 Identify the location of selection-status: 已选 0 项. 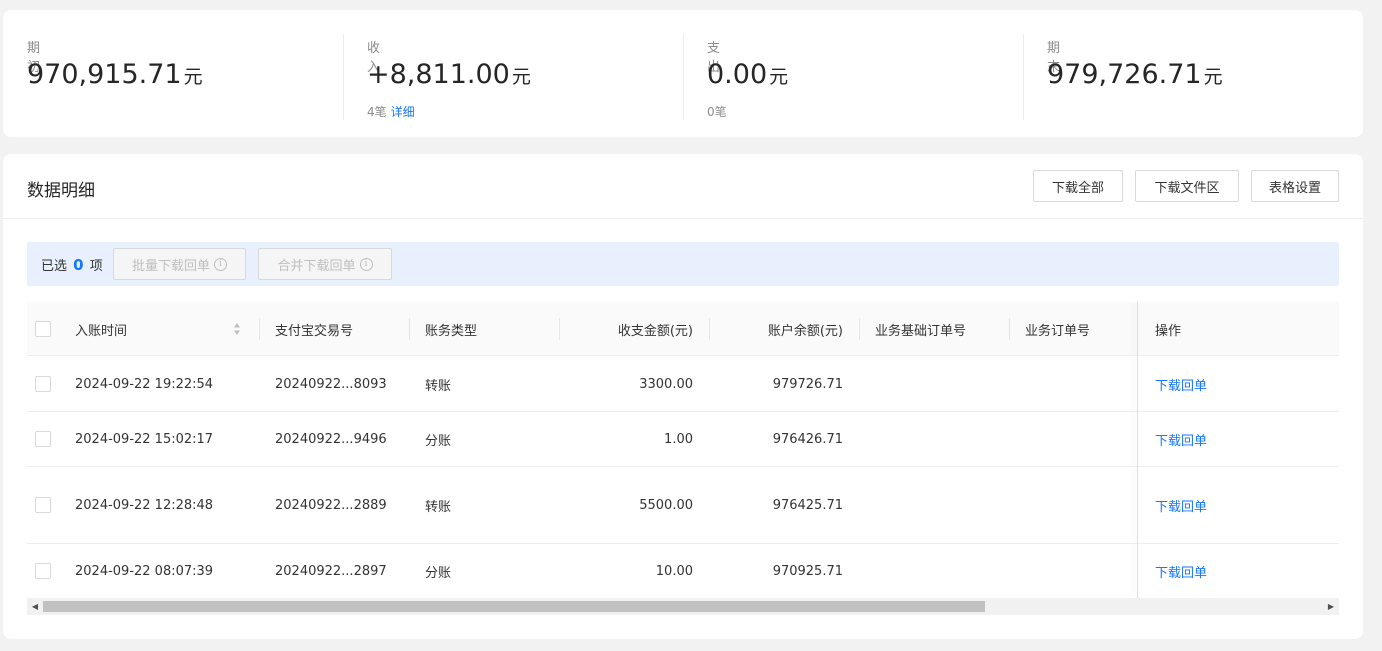
(72, 264).